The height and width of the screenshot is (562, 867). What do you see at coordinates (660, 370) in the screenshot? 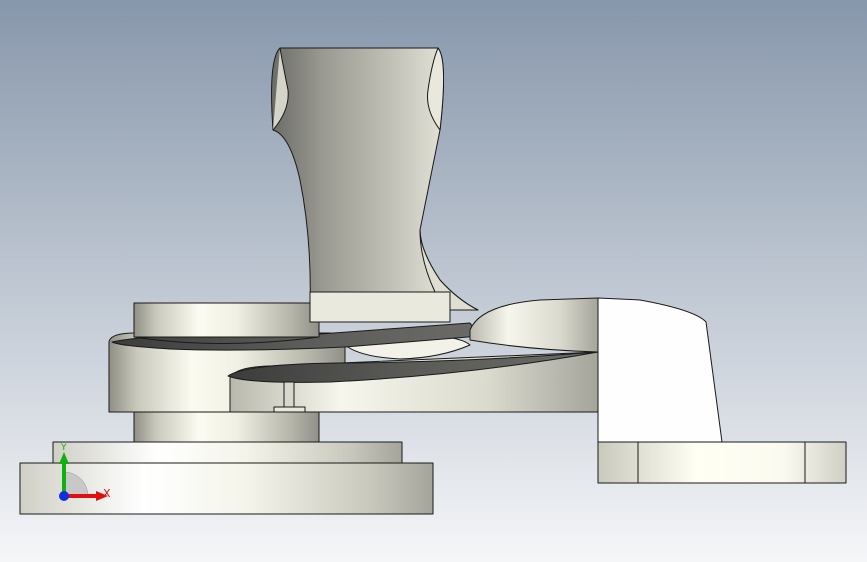
I see `end-effector-mount` at bounding box center [660, 370].